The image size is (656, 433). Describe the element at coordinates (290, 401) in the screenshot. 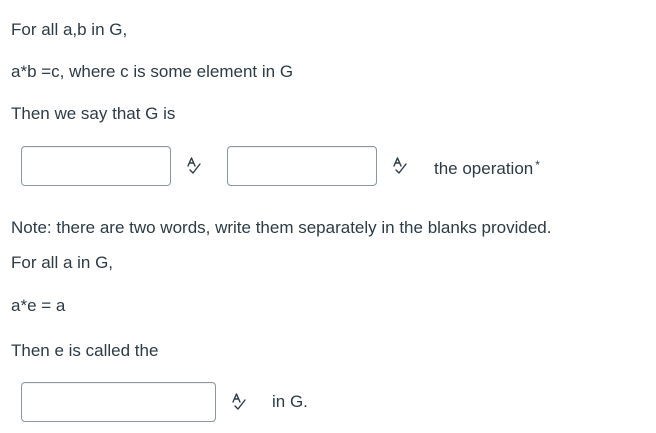

I see `q2-after-blank-text: in G.` at that location.